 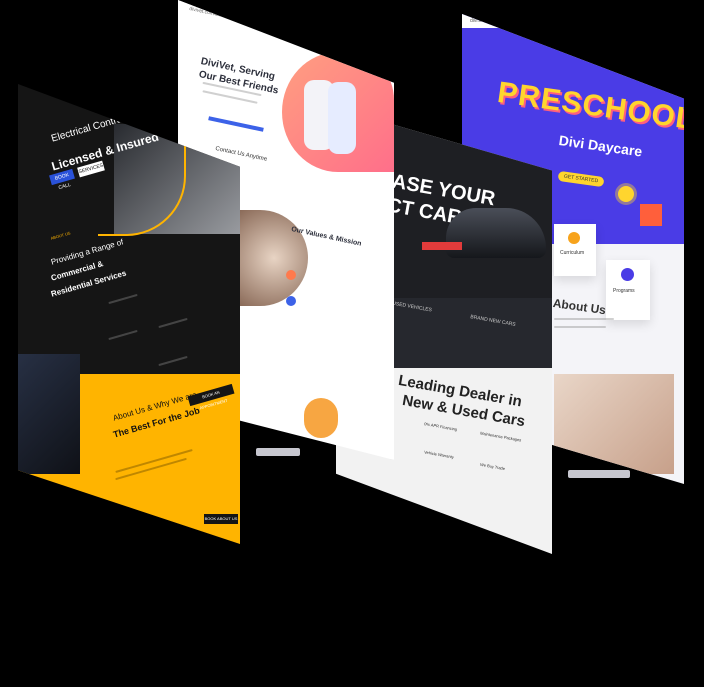 I want to click on vet-cta-button, so click(x=236, y=124).